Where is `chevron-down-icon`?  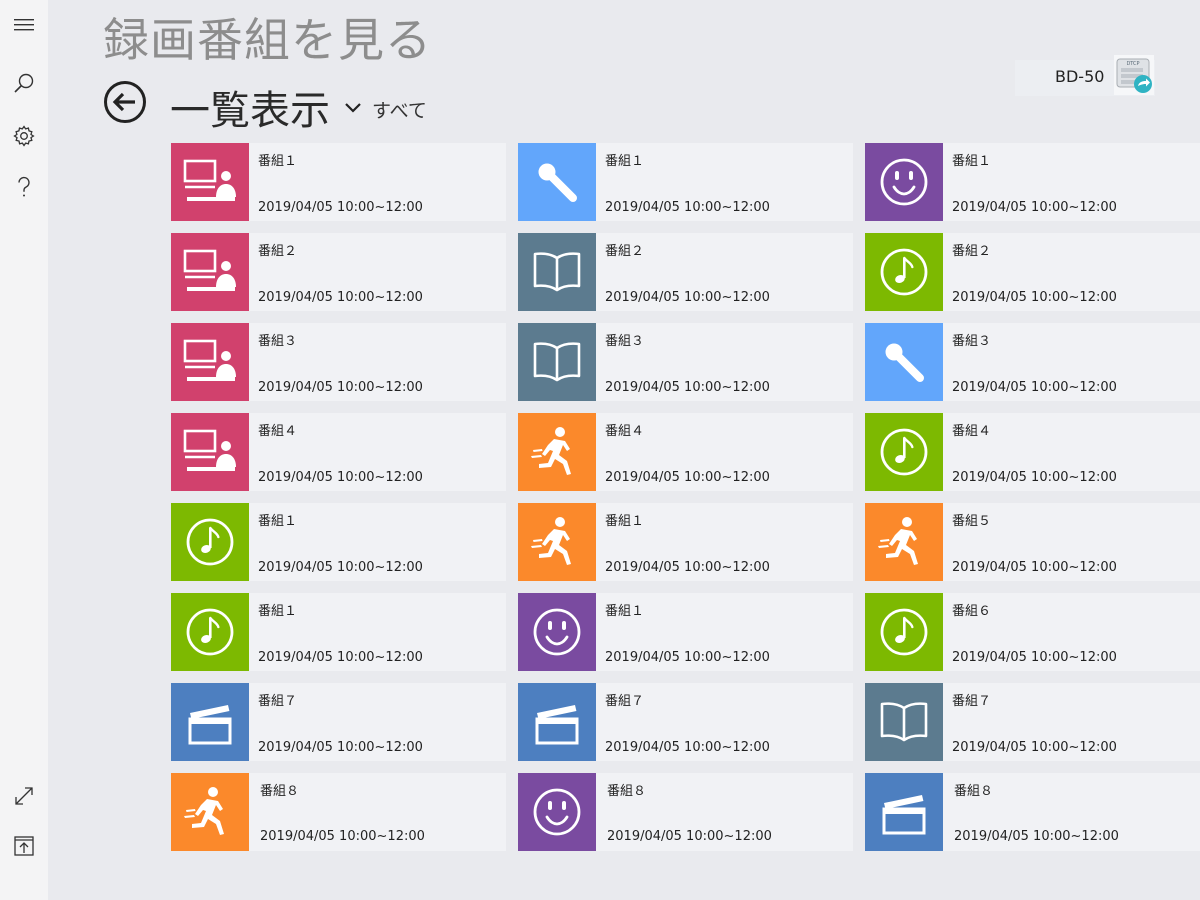
chevron-down-icon is located at coordinates (353, 108).